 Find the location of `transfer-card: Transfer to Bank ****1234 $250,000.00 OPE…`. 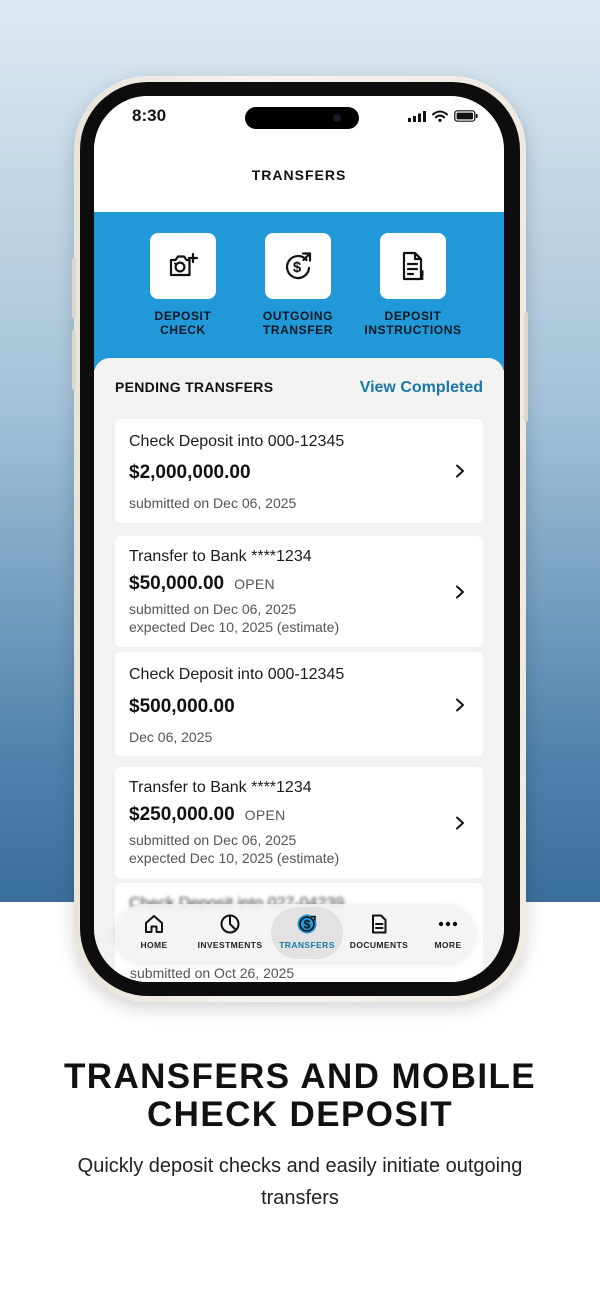

transfer-card: Transfer to Bank ****1234 $250,000.00 OPE… is located at coordinates (299, 822).